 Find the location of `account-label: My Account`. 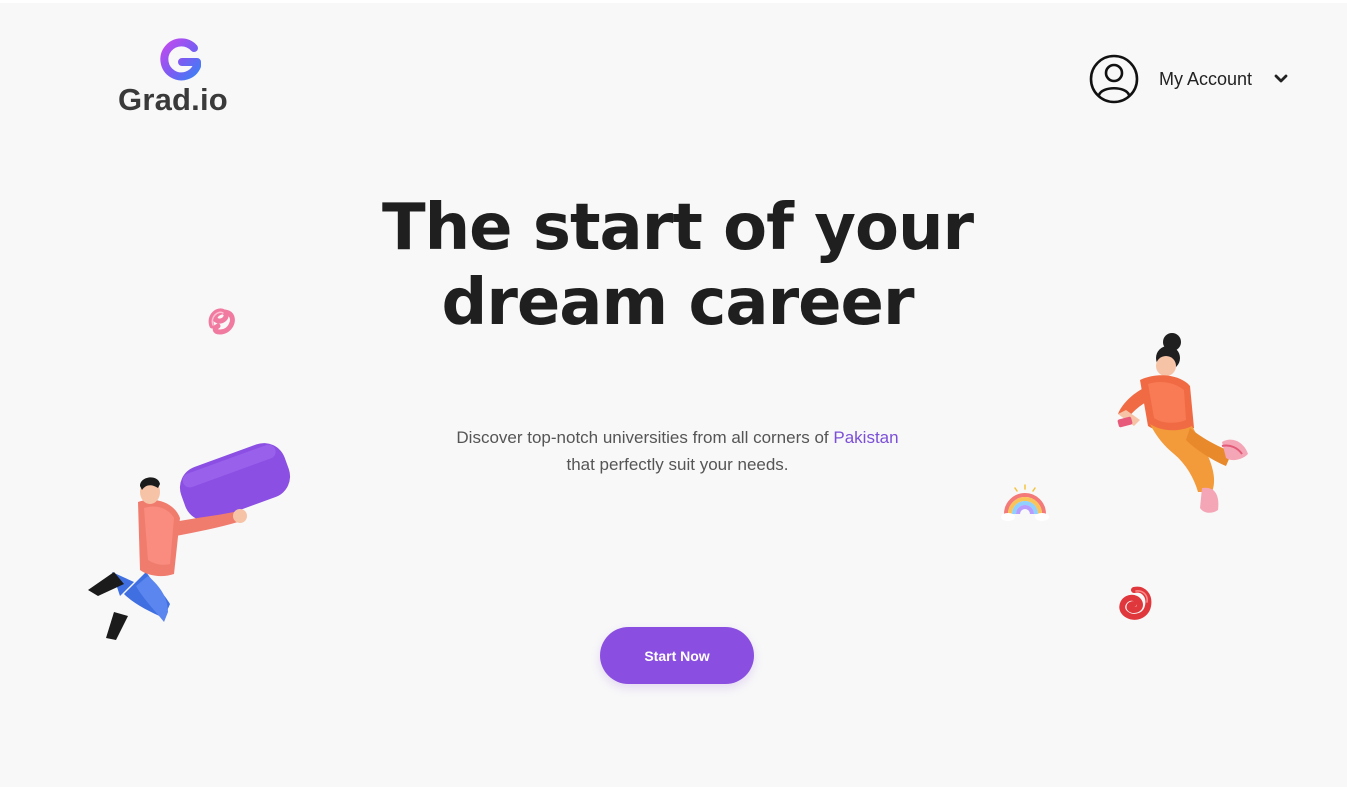

account-label: My Account is located at coordinates (1206, 78).